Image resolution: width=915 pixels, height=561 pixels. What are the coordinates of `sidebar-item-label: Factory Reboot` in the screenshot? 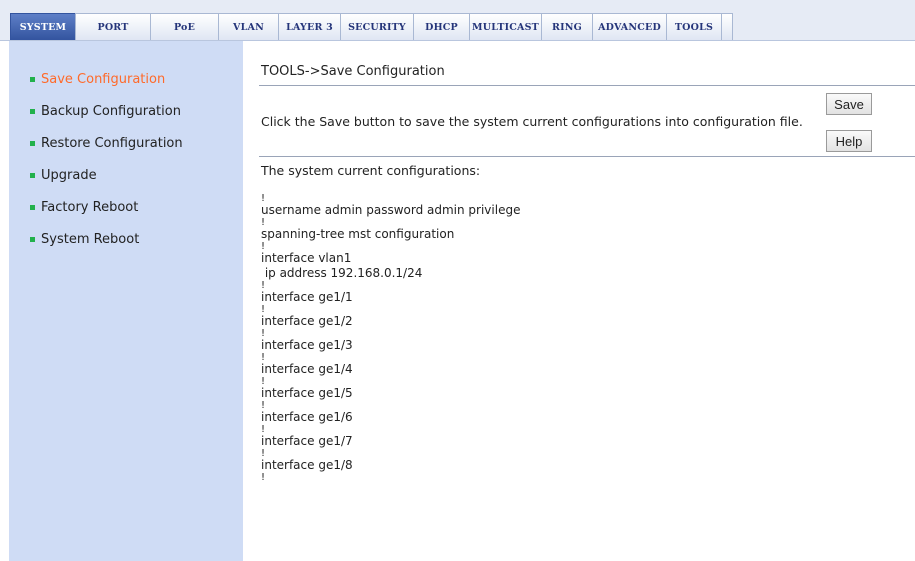 It's located at (90, 207).